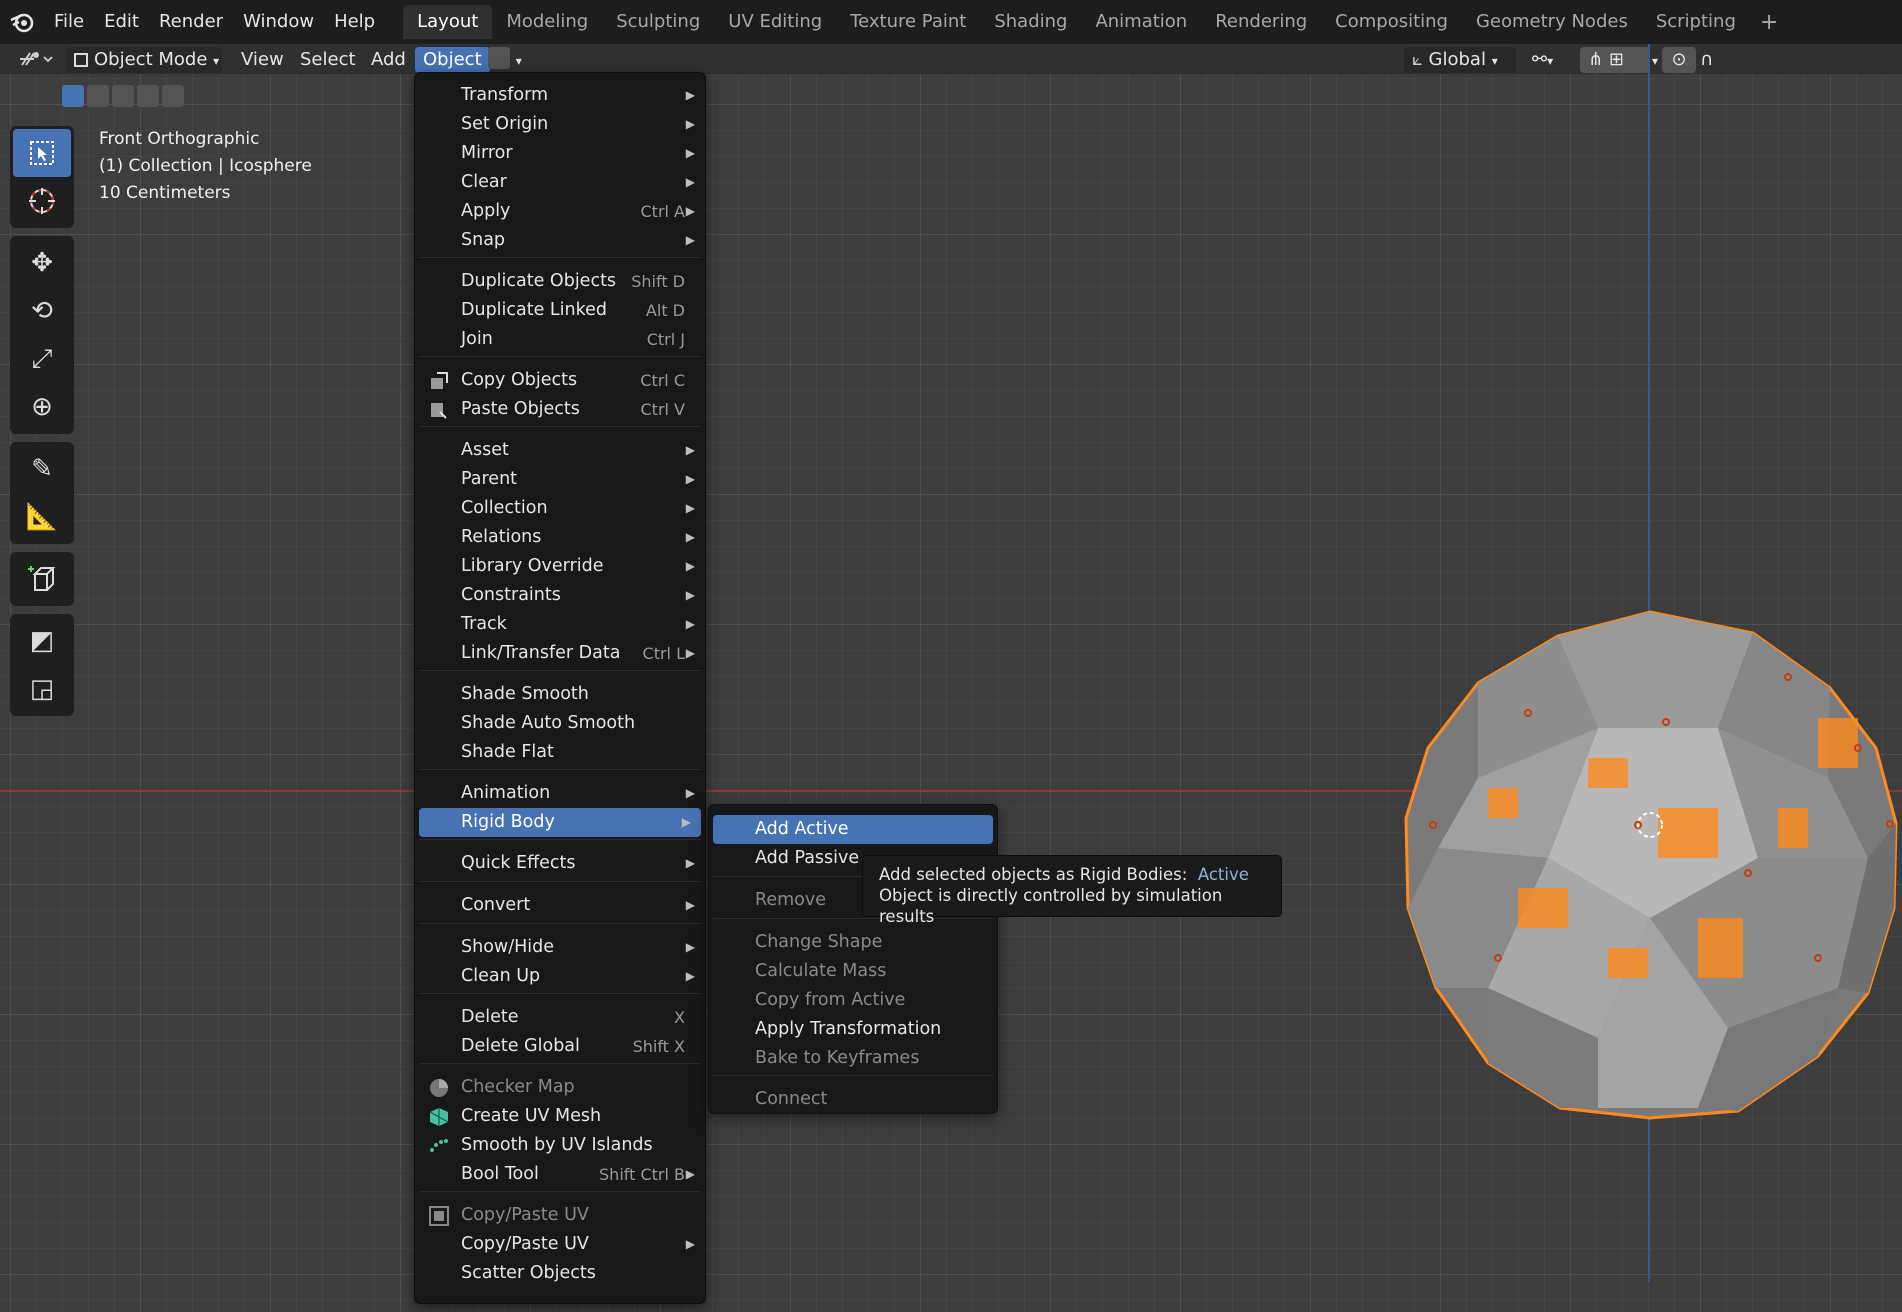 The height and width of the screenshot is (1312, 1902). What do you see at coordinates (560, 281) in the screenshot?
I see `object-menu-item-duplicate-objects: Duplicate Objects Shift D` at bounding box center [560, 281].